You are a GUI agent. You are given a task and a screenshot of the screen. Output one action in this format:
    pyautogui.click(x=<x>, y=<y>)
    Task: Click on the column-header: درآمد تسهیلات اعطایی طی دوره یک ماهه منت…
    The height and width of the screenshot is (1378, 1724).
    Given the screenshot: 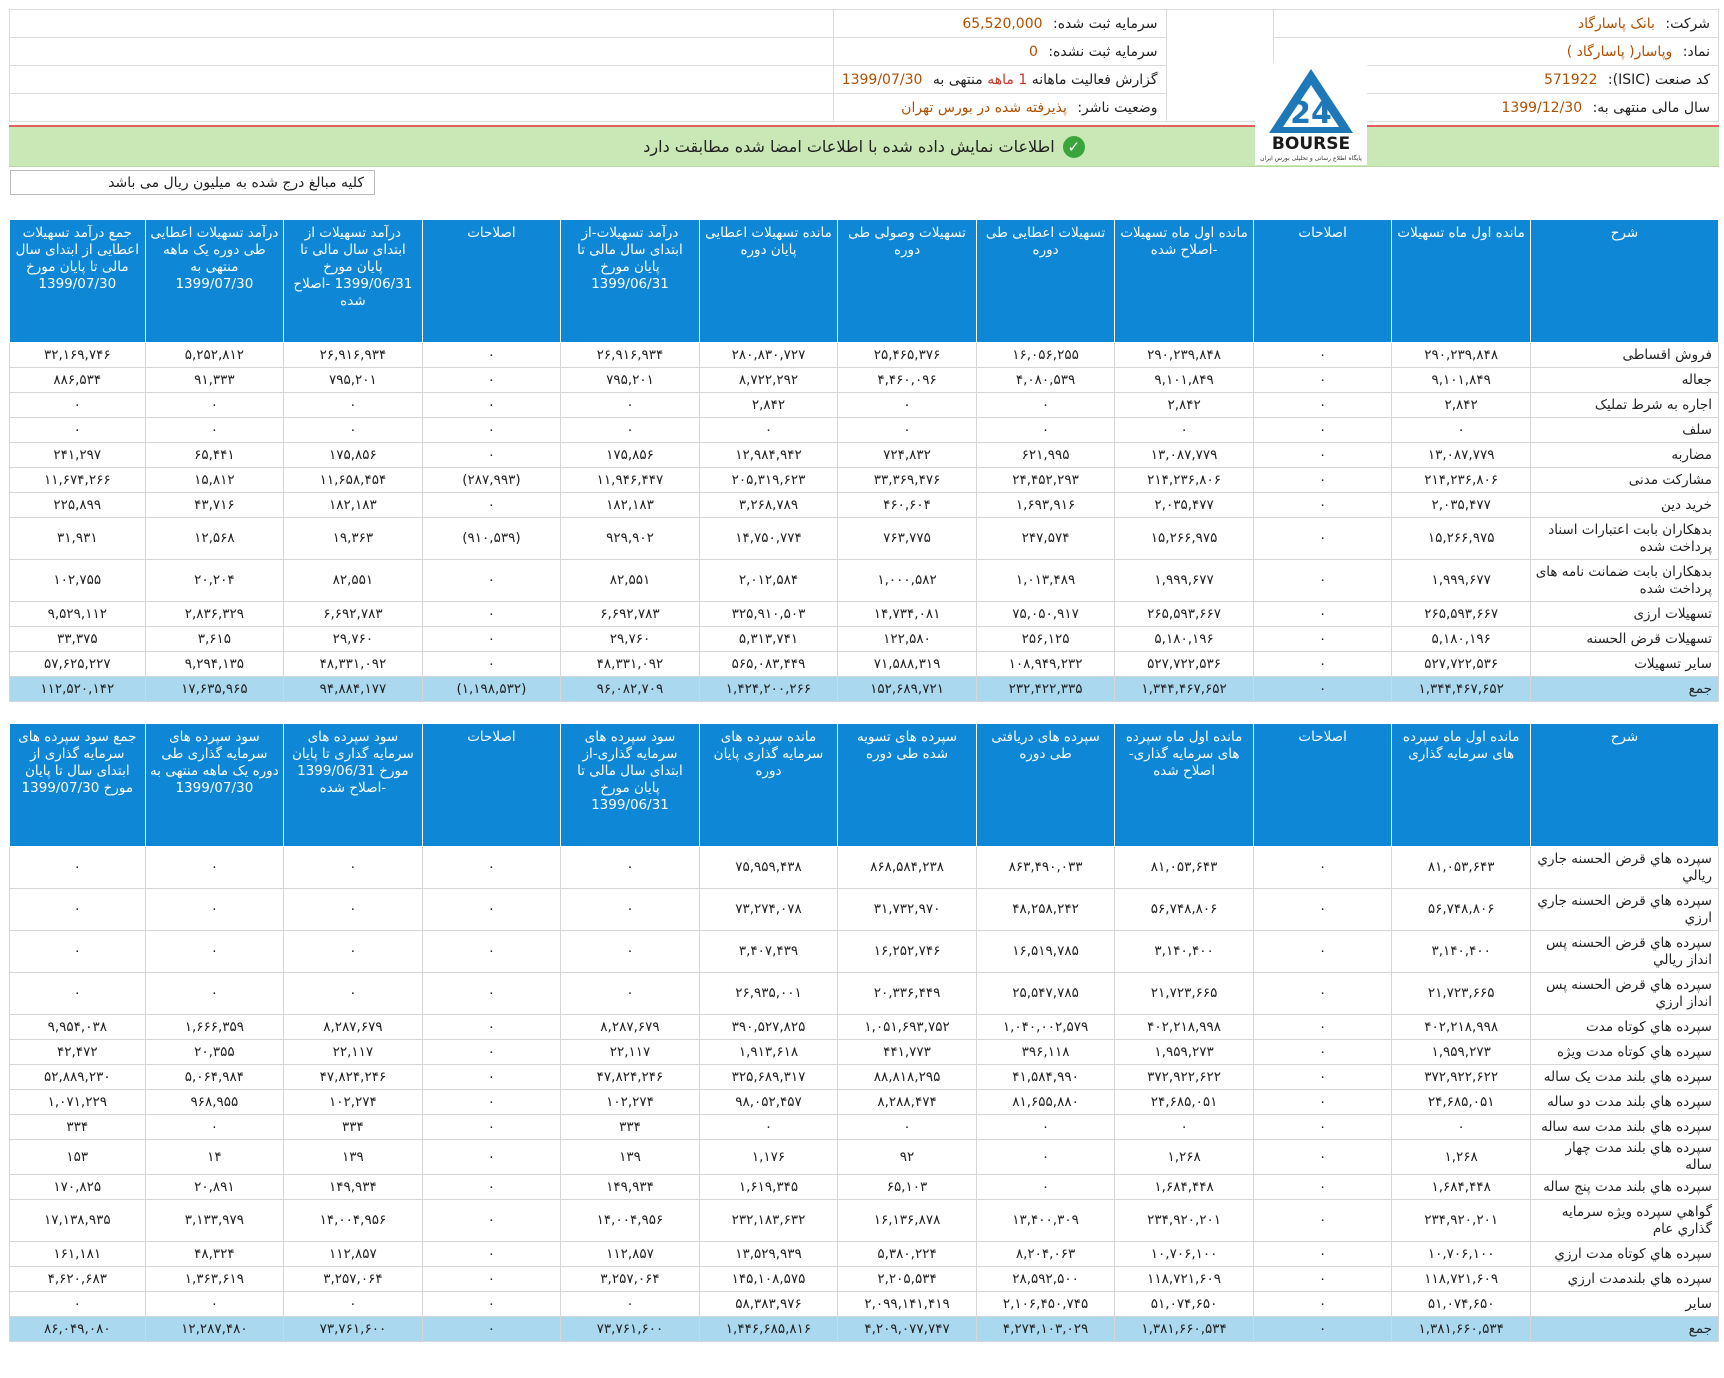 What is the action you would take?
    pyautogui.click(x=214, y=281)
    